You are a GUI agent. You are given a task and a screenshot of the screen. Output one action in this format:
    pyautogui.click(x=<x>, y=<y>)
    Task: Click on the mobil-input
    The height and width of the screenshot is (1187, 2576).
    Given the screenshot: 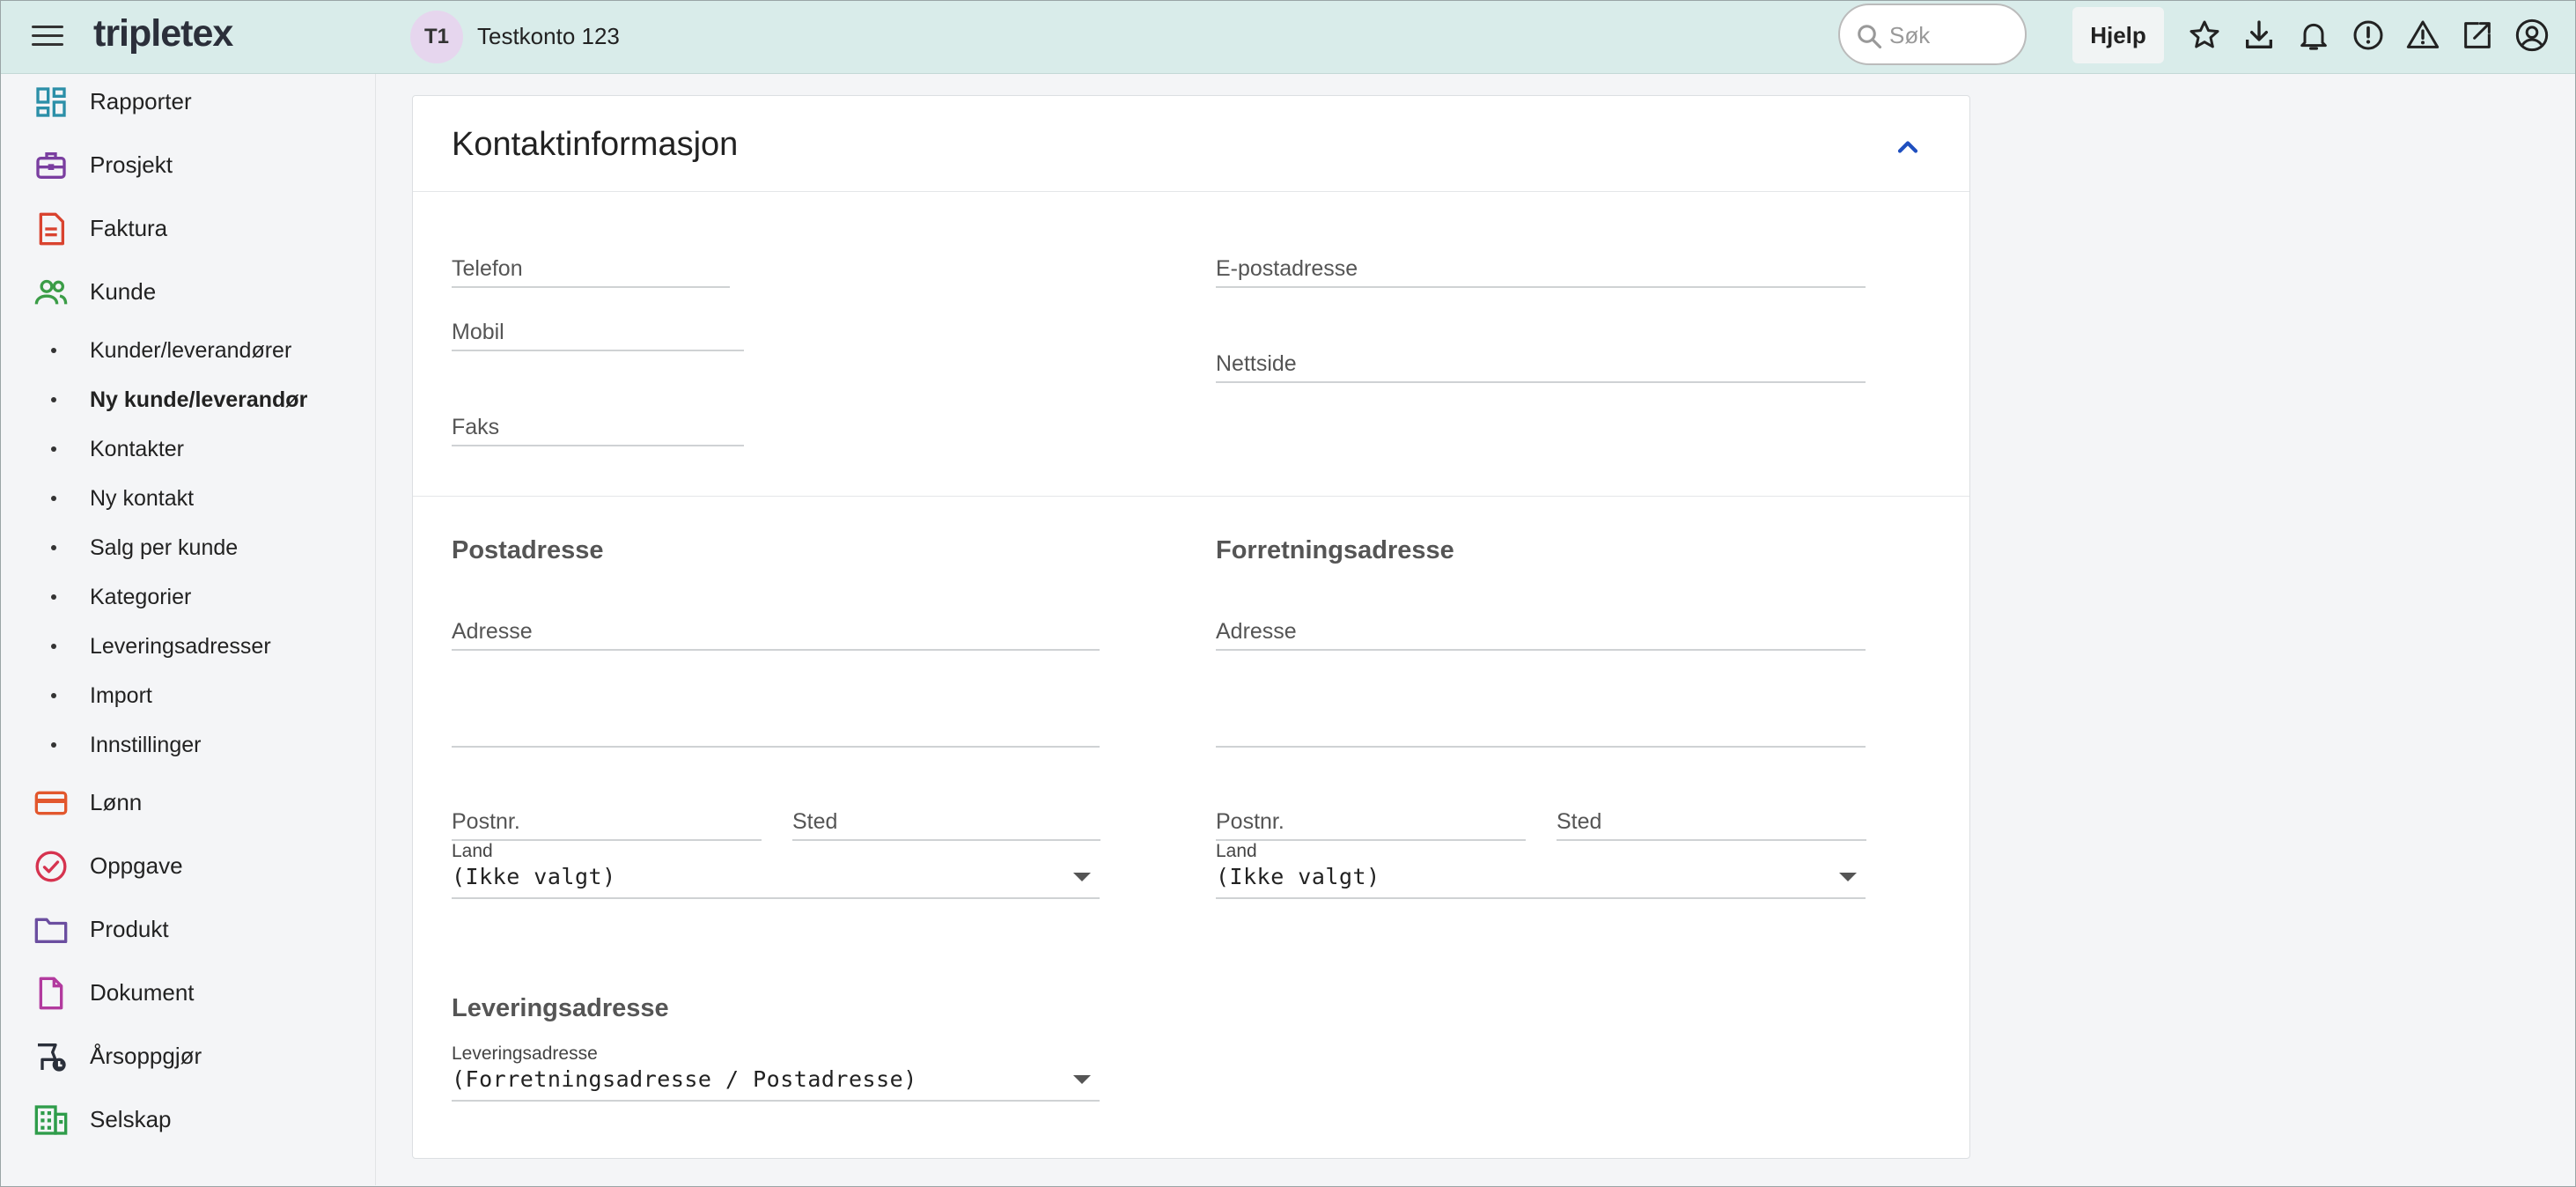 What is the action you would take?
    pyautogui.click(x=600, y=333)
    